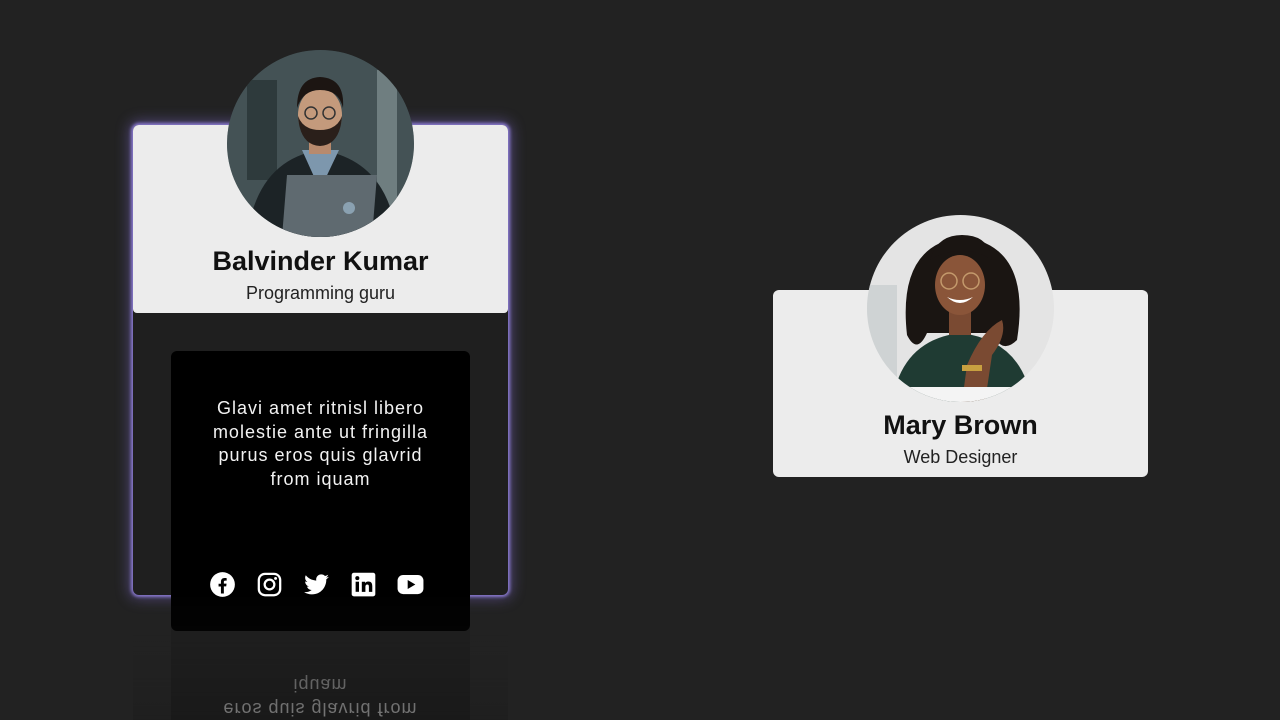 The width and height of the screenshot is (1280, 720). I want to click on social-links, so click(316, 584).